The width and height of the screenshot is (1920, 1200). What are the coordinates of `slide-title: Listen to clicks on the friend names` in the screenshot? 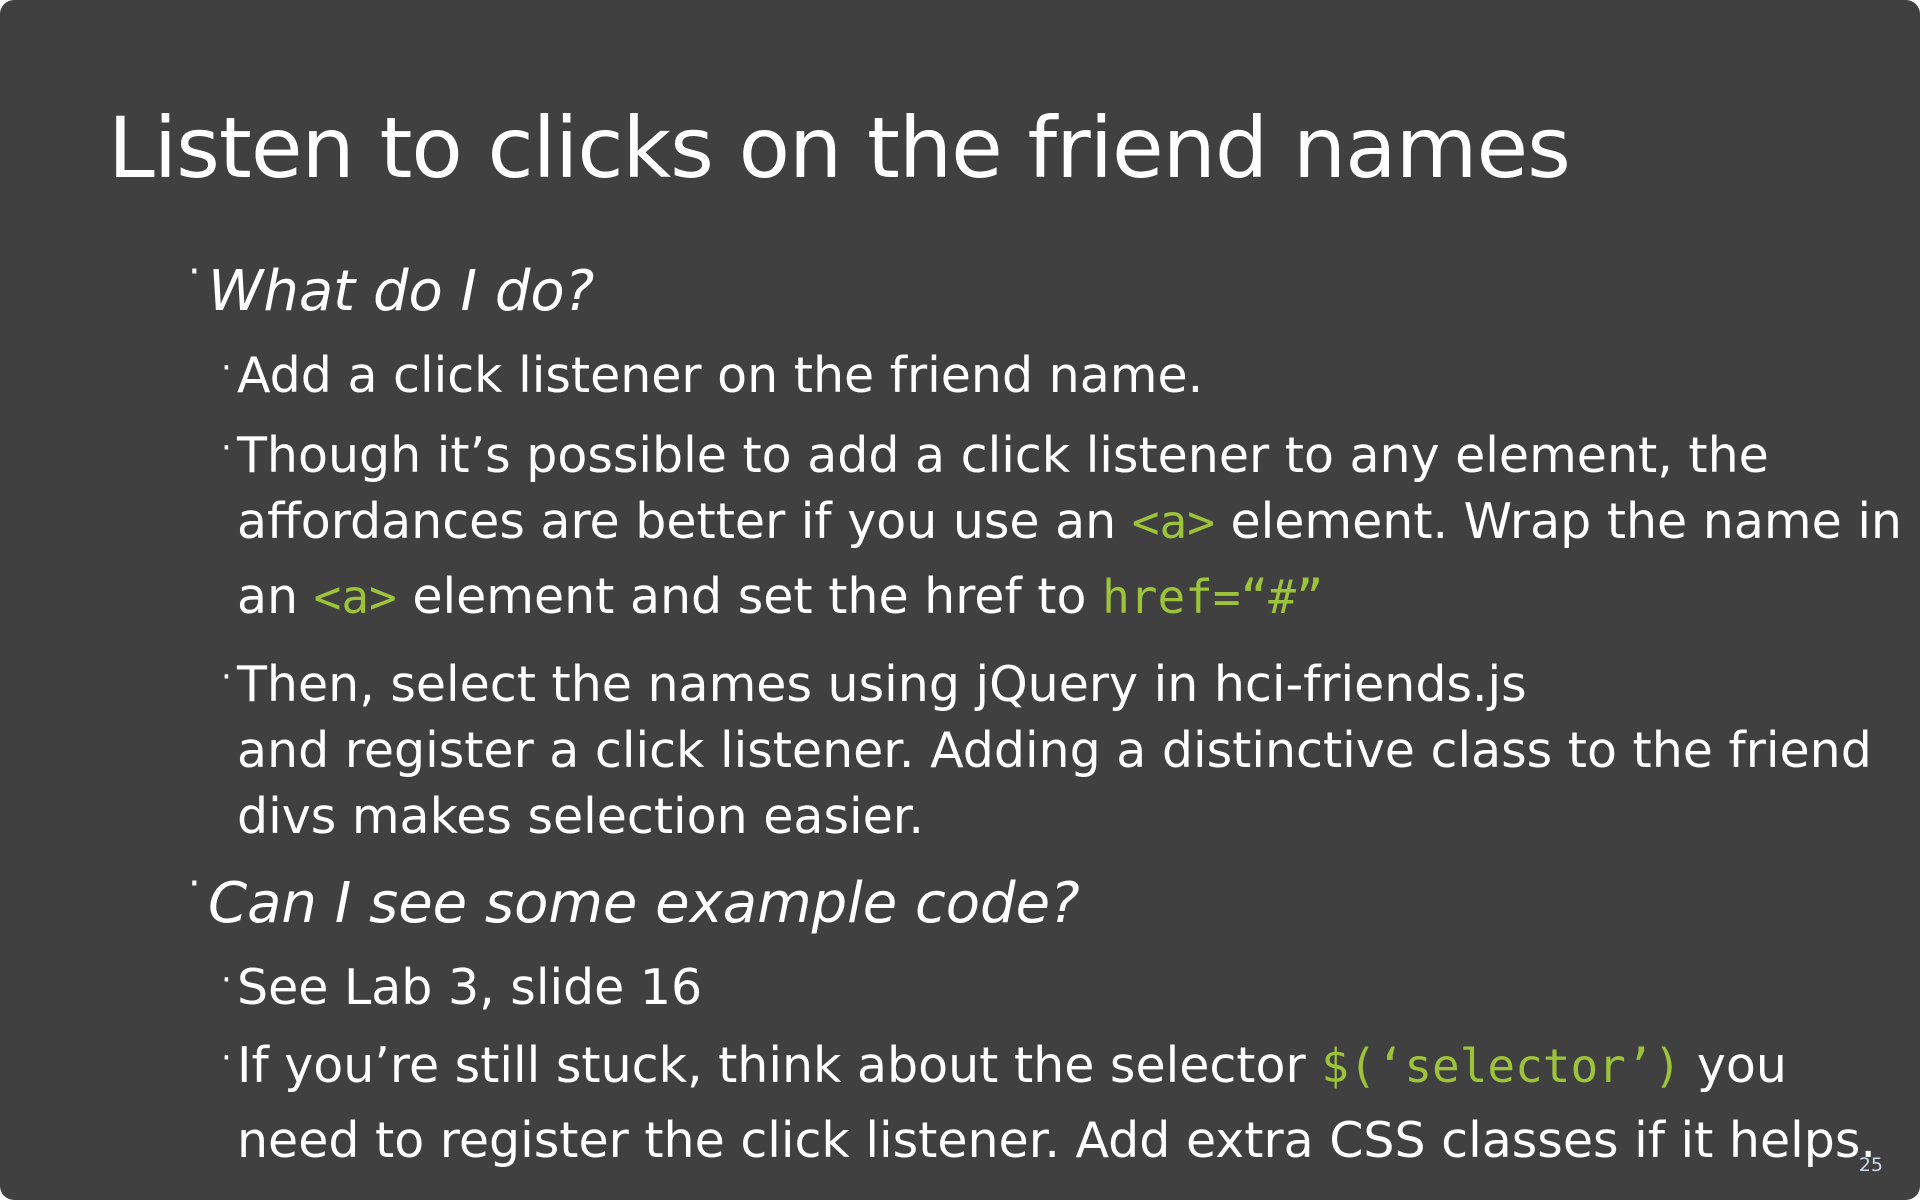 It's located at (839, 148).